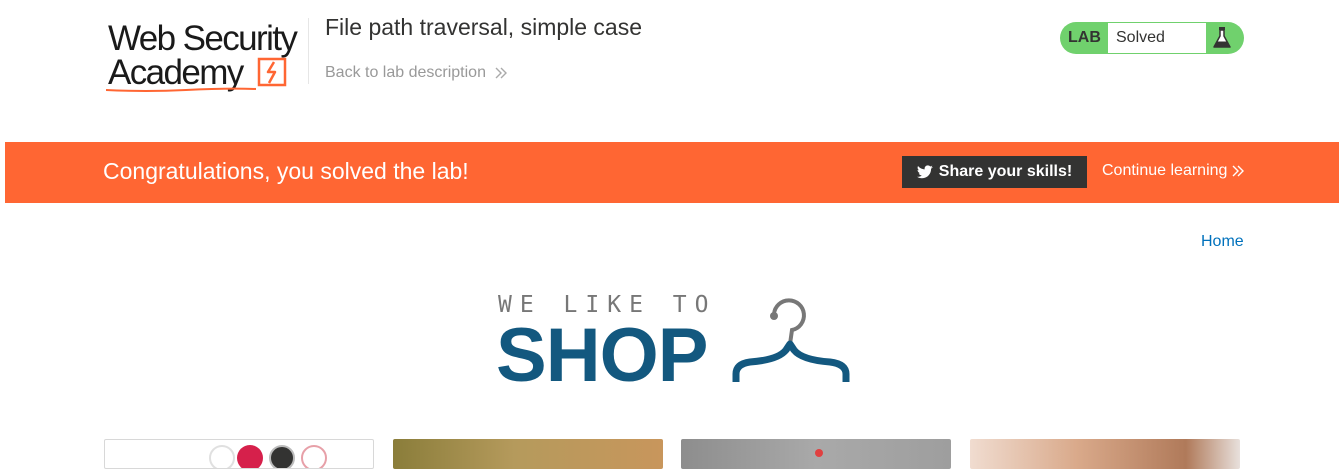  I want to click on lab-title: File path traversal, simple case, so click(484, 27).